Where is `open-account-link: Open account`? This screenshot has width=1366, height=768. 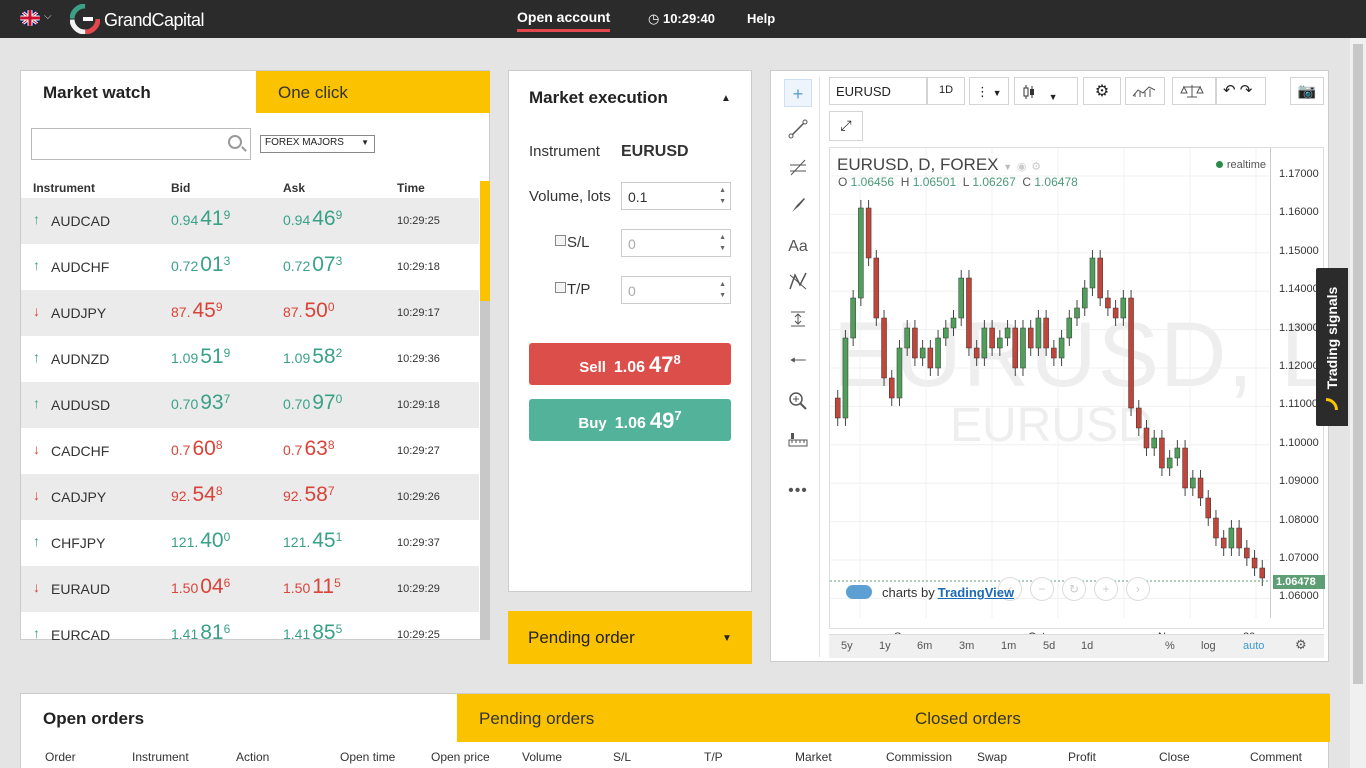
open-account-link: Open account is located at coordinates (564, 20).